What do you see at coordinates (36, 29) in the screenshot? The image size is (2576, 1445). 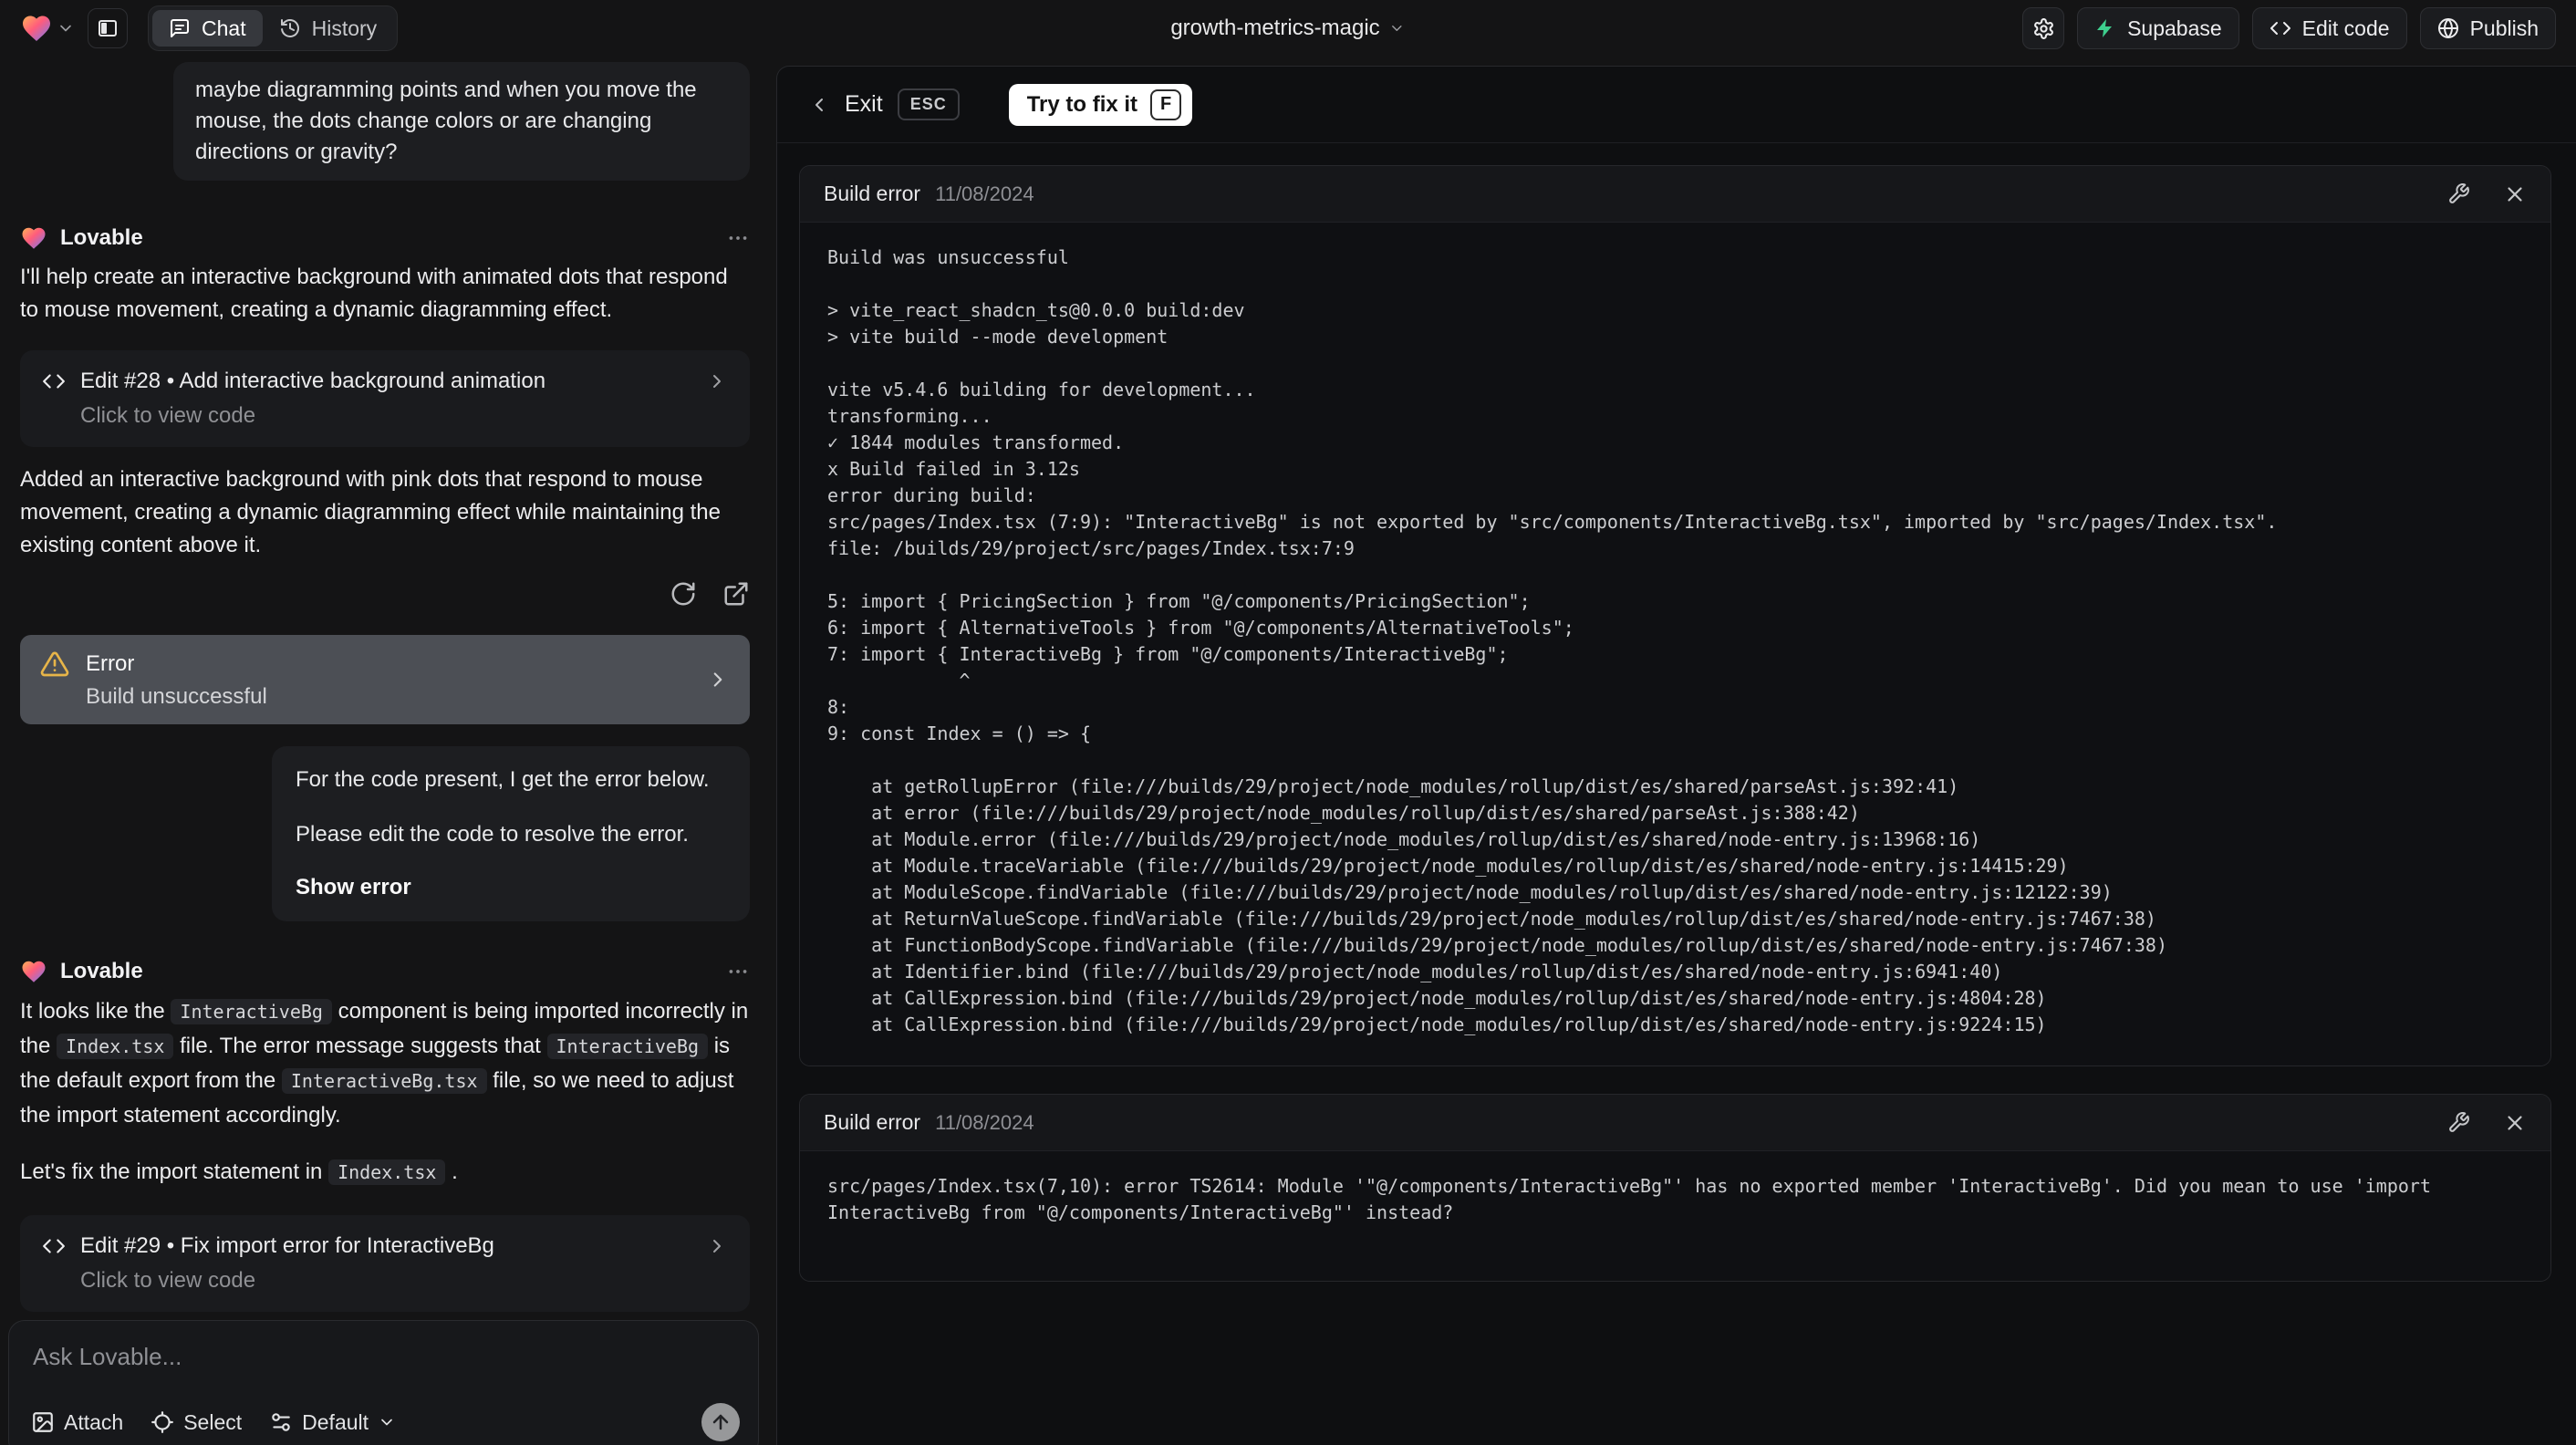 I see `lovable-heart-icon` at bounding box center [36, 29].